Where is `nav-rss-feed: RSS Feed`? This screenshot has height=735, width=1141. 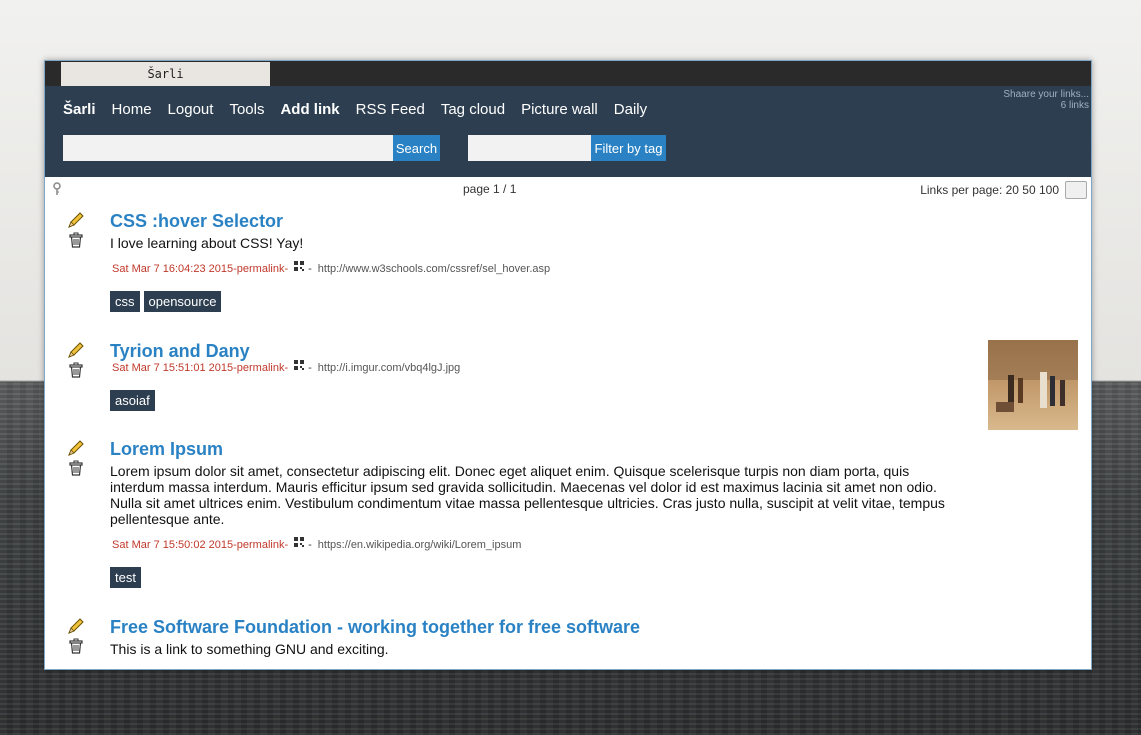
nav-rss-feed: RSS Feed is located at coordinates (390, 109).